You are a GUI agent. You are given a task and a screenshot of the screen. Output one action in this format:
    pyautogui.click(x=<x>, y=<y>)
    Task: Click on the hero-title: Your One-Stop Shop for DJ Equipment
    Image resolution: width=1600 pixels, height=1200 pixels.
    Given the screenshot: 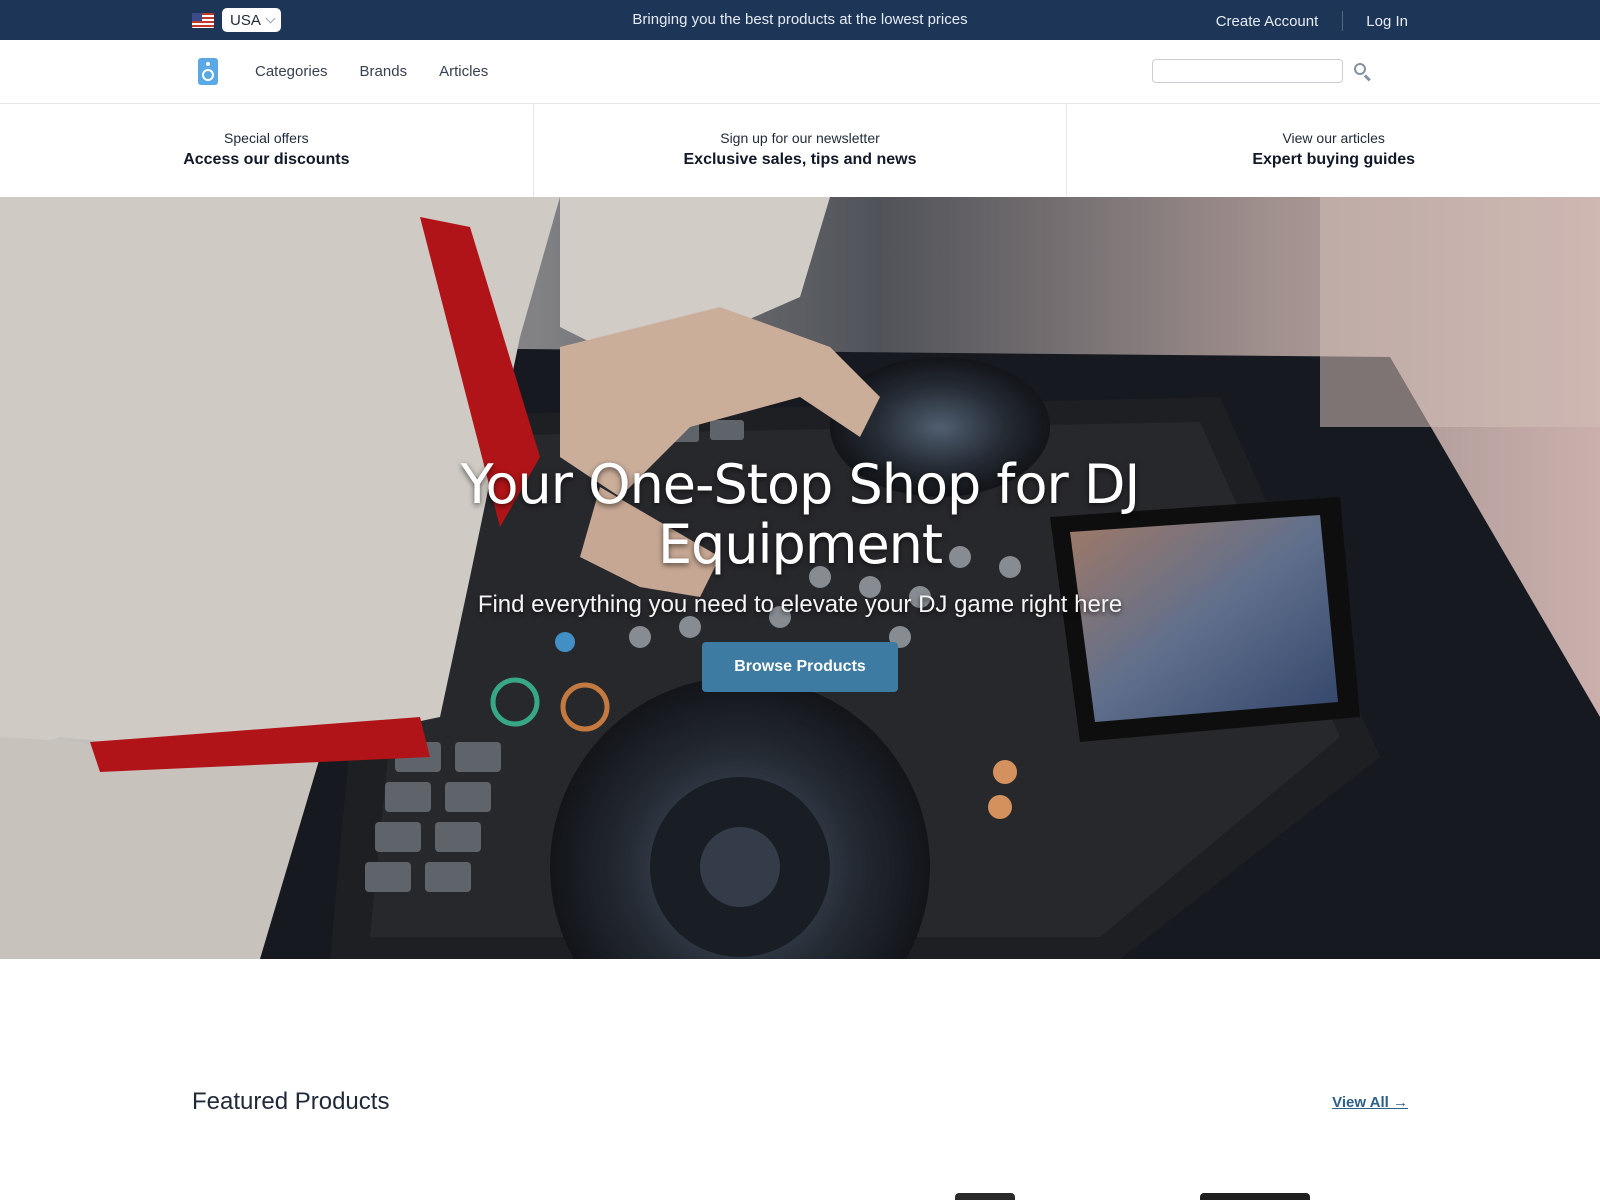 What is the action you would take?
    pyautogui.click(x=800, y=514)
    